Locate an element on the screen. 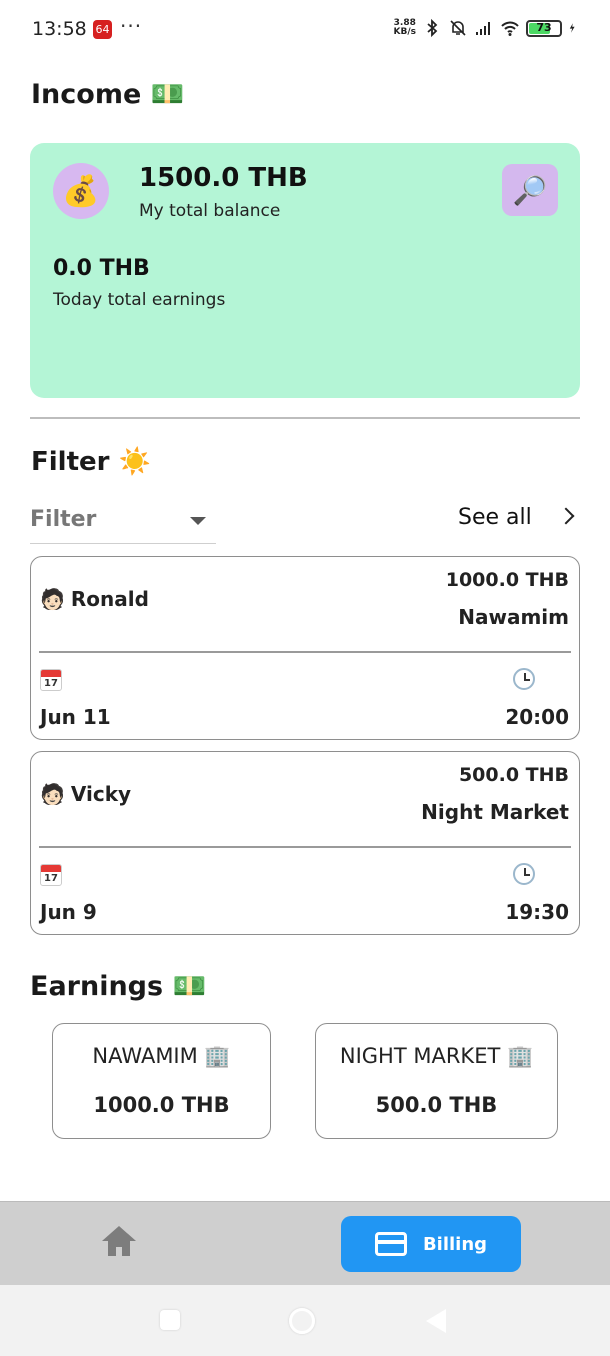  dropdown-arrow-icon is located at coordinates (198, 521).